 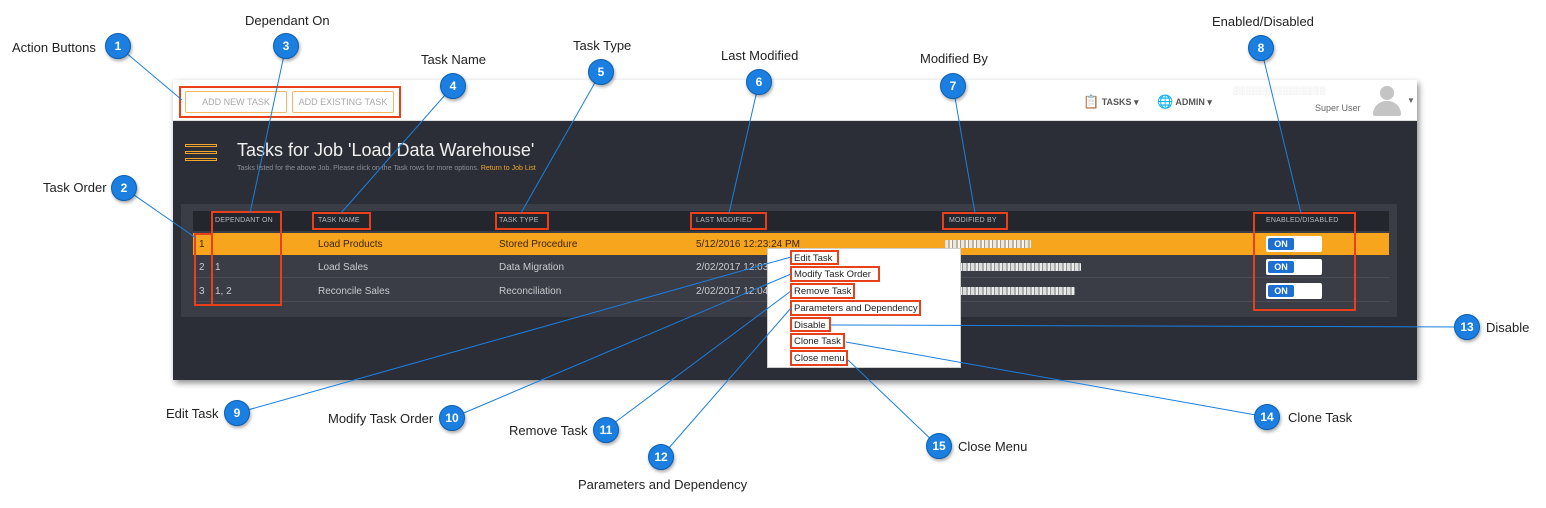 What do you see at coordinates (1190, 102) in the screenshot?
I see `nav-admin-label: ADMIN` at bounding box center [1190, 102].